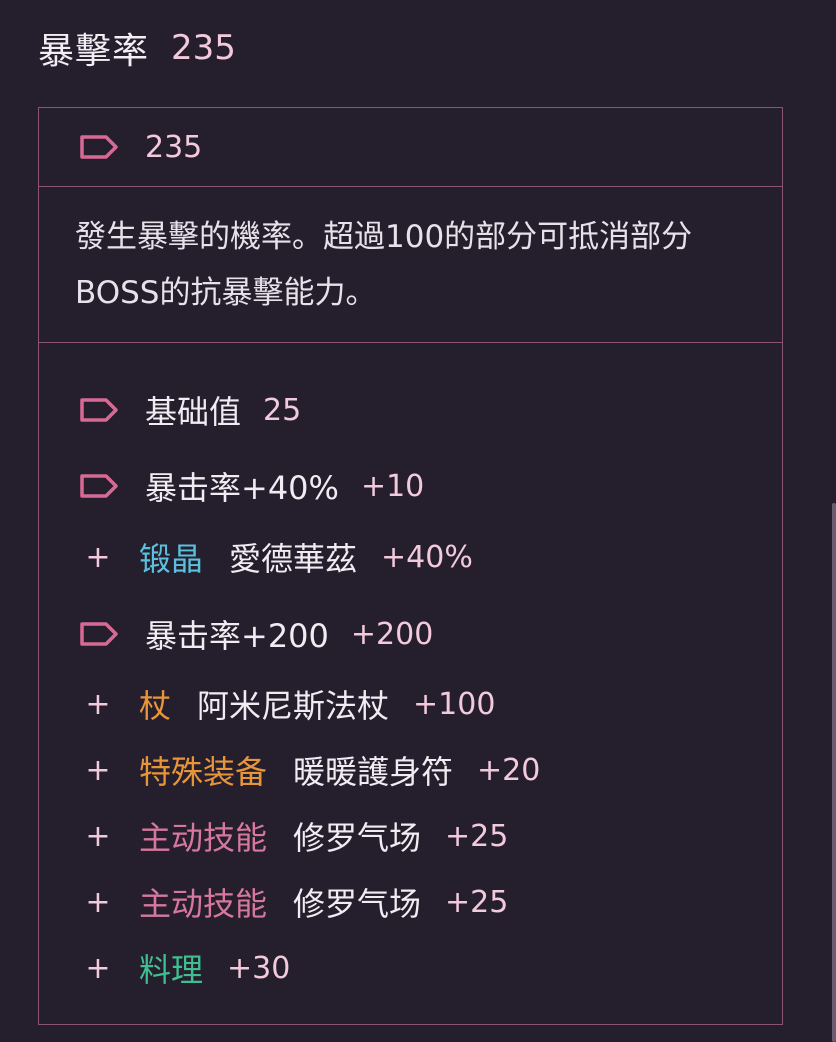 The image size is (836, 1042). I want to click on group-label: 暴击率+200, so click(237, 636).